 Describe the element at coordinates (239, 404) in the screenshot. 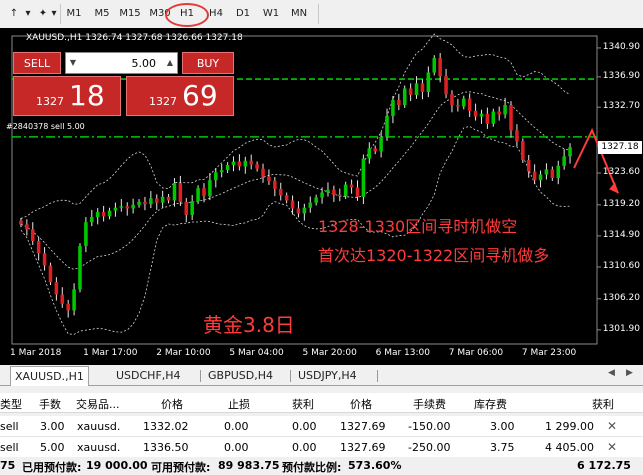

I see `col-sl: 止损` at that location.